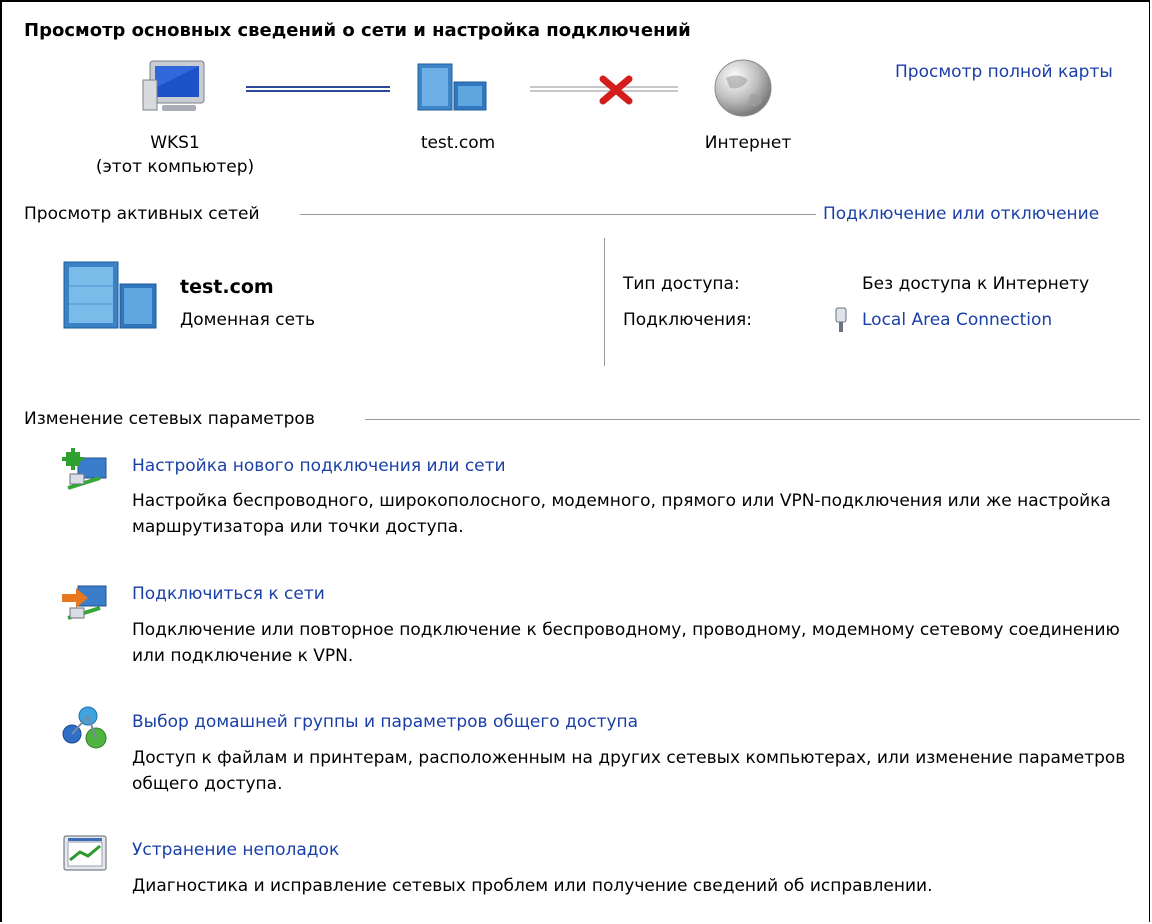 Image resolution: width=1152 pixels, height=924 pixels. I want to click on access-type-value: Без доступа к Интернету, so click(976, 284).